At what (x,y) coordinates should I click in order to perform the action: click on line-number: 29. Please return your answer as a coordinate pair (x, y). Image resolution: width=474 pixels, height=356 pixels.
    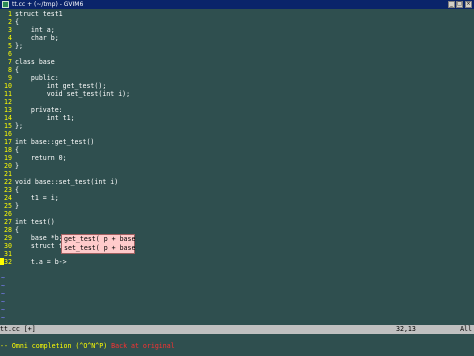
    Looking at the image, I should click on (8, 238).